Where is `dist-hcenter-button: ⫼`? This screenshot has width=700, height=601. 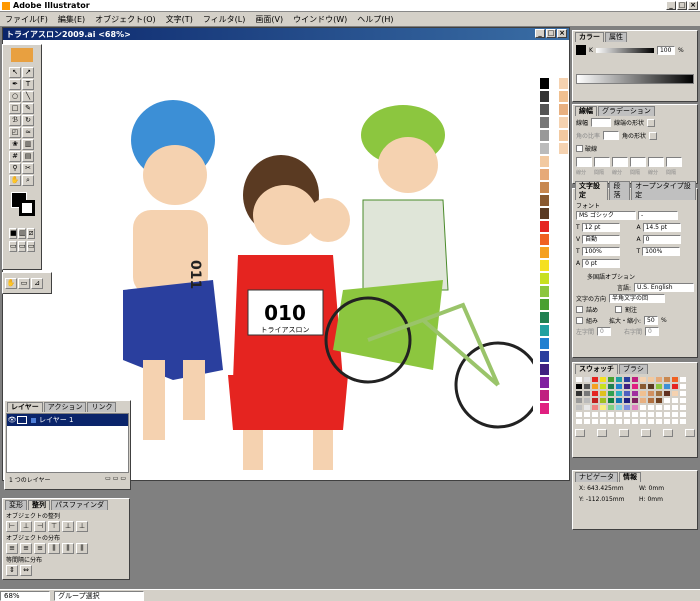
dist-hcenter-button: ⫼ is located at coordinates (68, 548).